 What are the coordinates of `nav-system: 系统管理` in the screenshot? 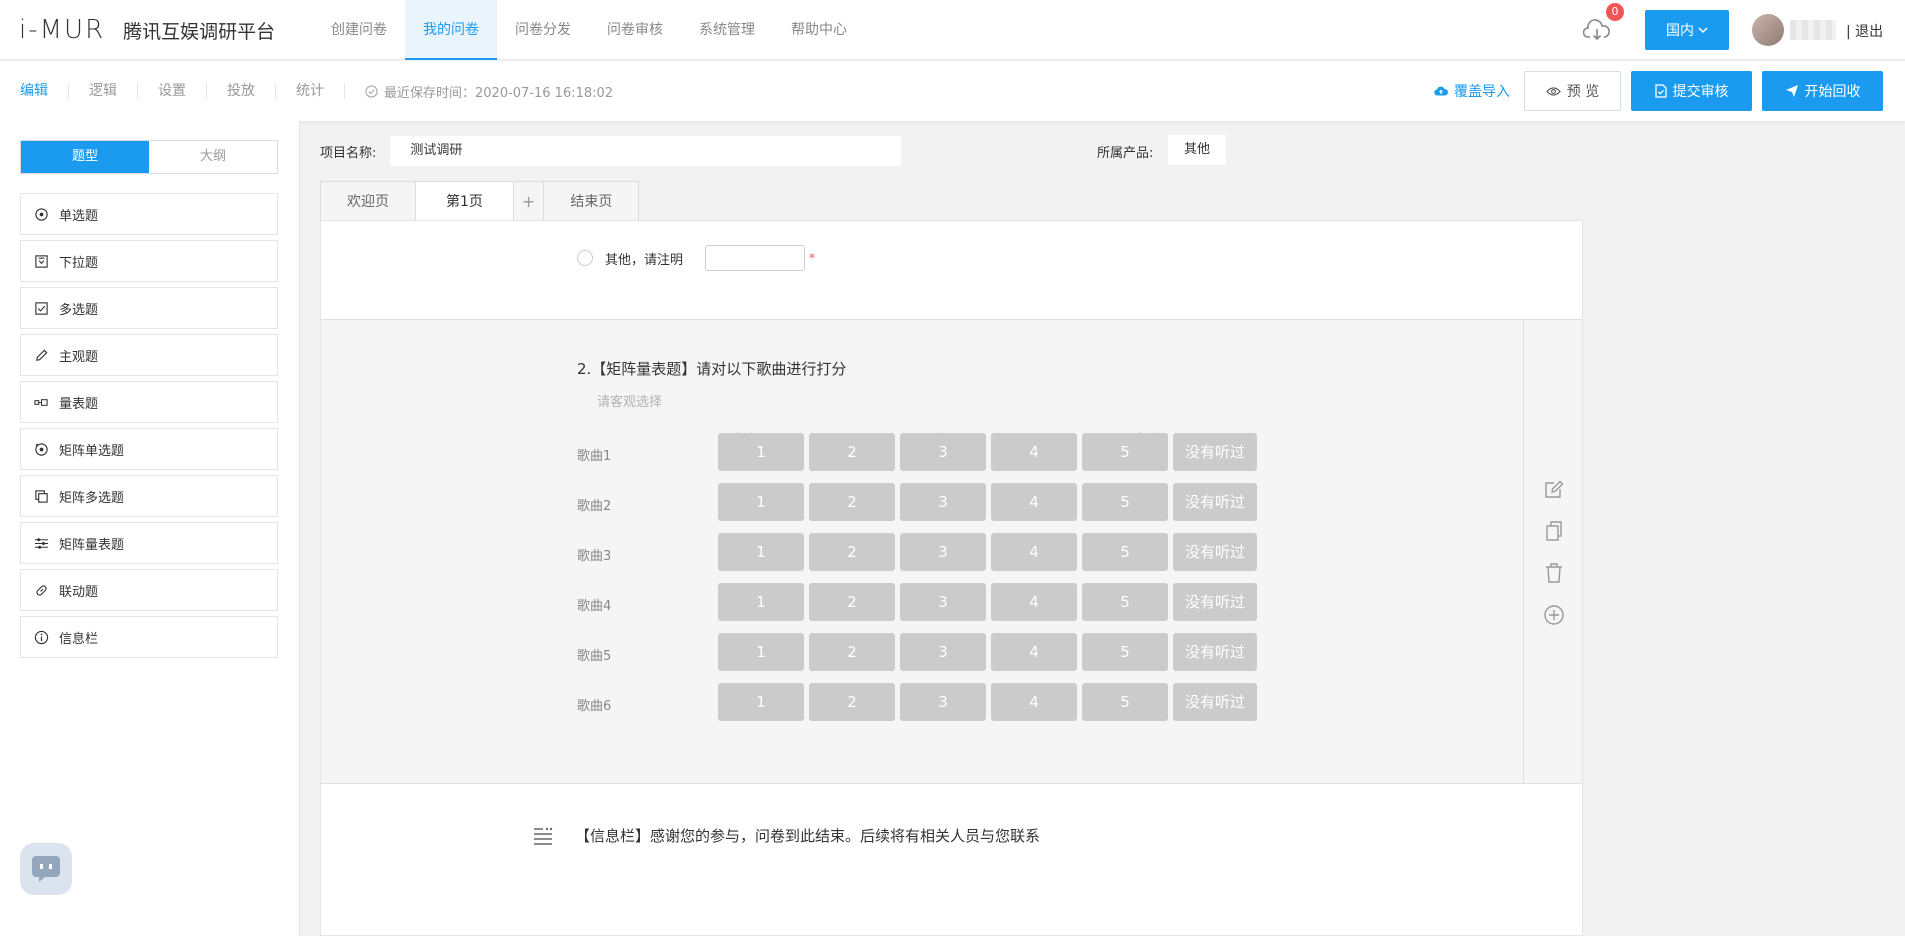 It's located at (727, 30).